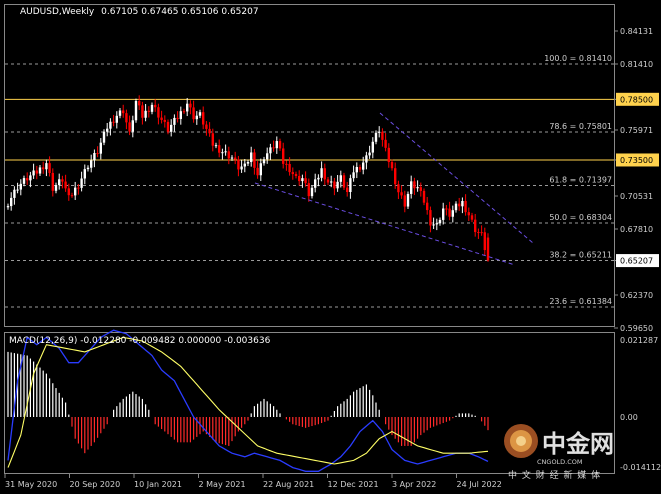  What do you see at coordinates (57, 12) in the screenshot?
I see `symbol-label: AUDUSD,Weekly` at bounding box center [57, 12].